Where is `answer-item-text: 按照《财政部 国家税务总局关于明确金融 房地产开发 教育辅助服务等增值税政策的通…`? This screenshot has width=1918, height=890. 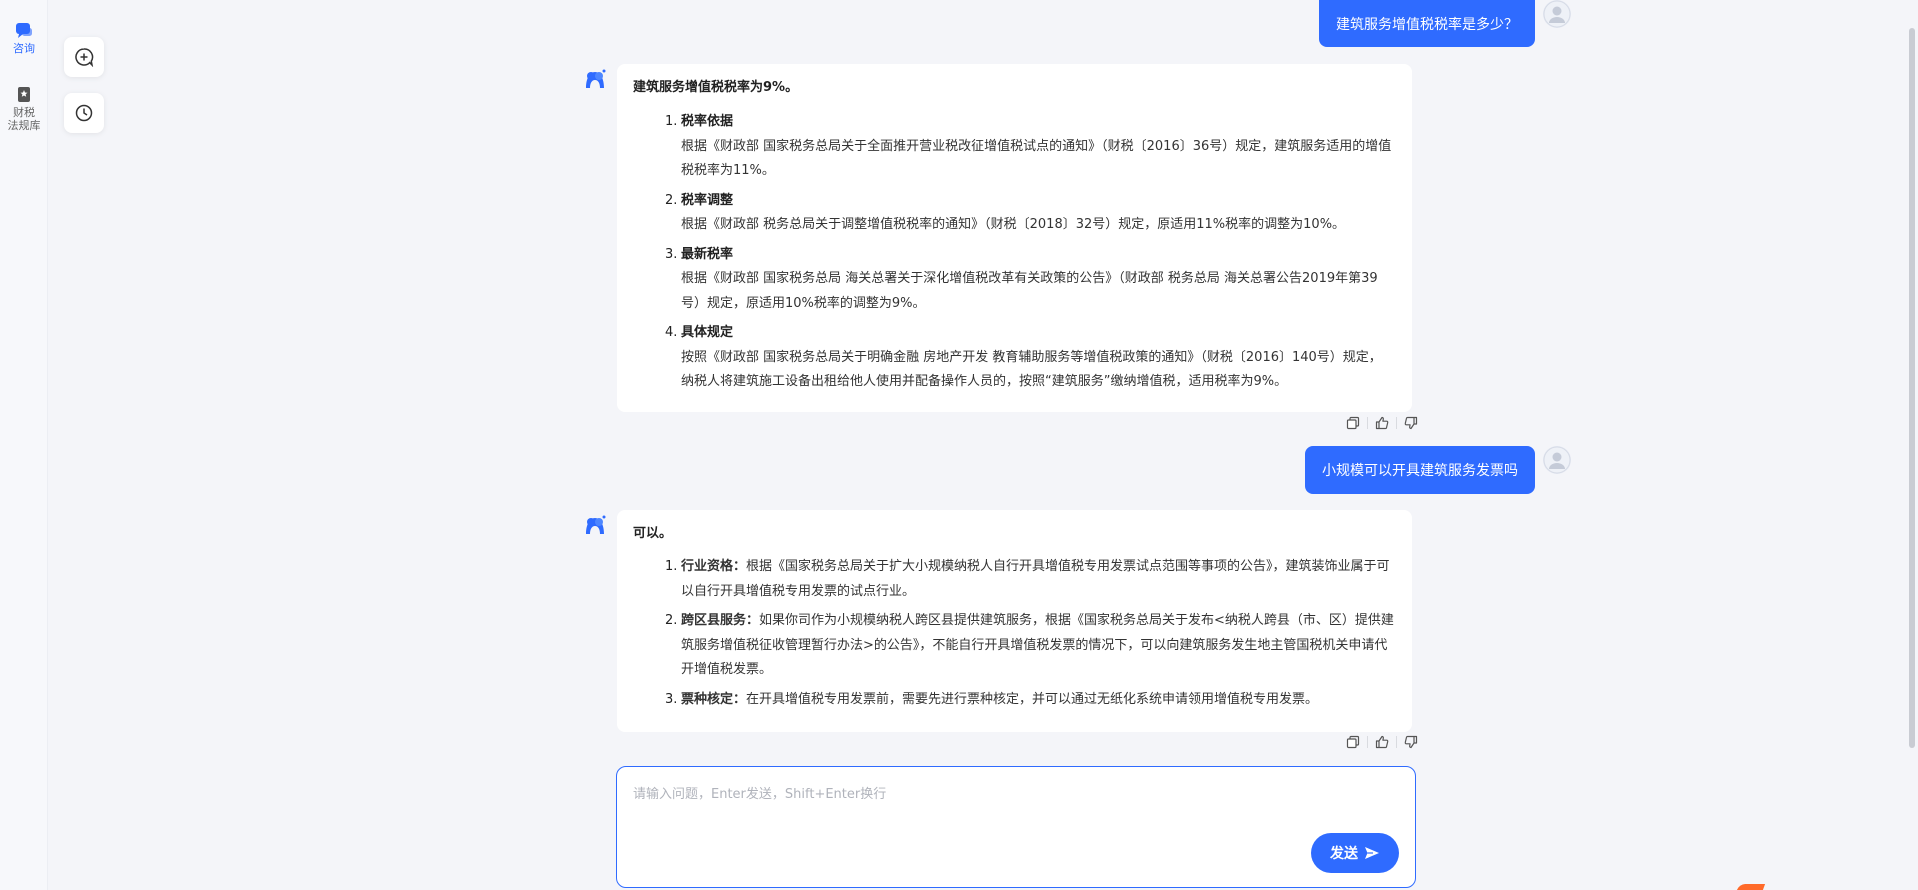
answer-item-text: 按照《财政部 国家税务总局关于明确金融 房地产开发 教育辅助服务等增值税政策的通… is located at coordinates (1031, 369).